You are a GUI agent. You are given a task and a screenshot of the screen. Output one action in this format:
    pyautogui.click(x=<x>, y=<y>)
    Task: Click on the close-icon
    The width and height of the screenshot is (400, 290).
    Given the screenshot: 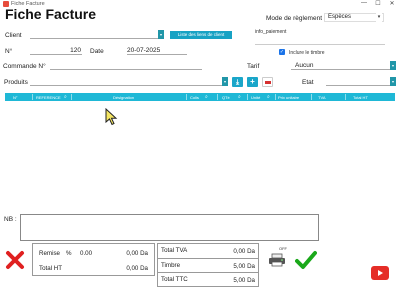 What is the action you would take?
    pyautogui.click(x=15, y=260)
    